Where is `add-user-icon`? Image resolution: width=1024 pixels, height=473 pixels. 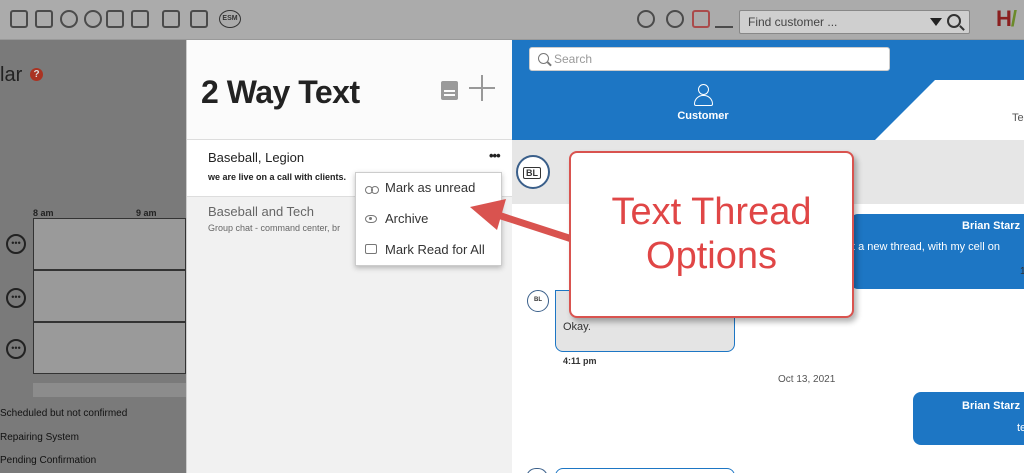 add-user-icon is located at coordinates (93, 19).